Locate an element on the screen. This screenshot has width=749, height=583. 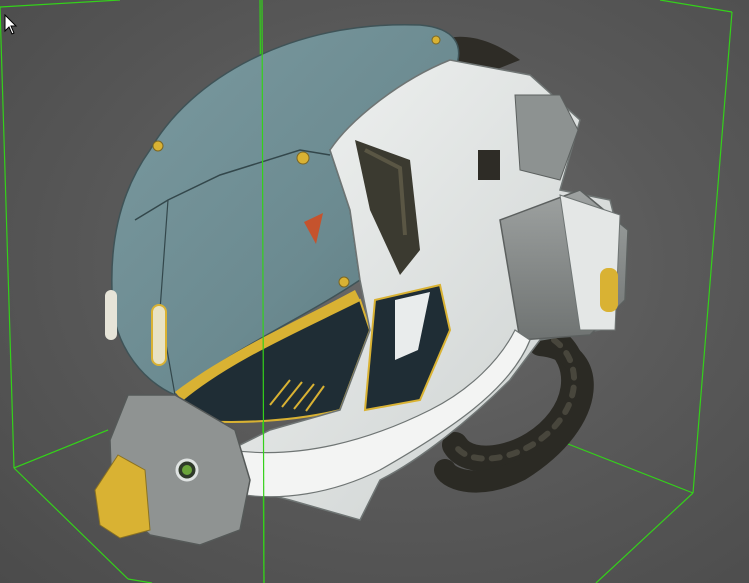
green-light-core is located at coordinates (187, 470).